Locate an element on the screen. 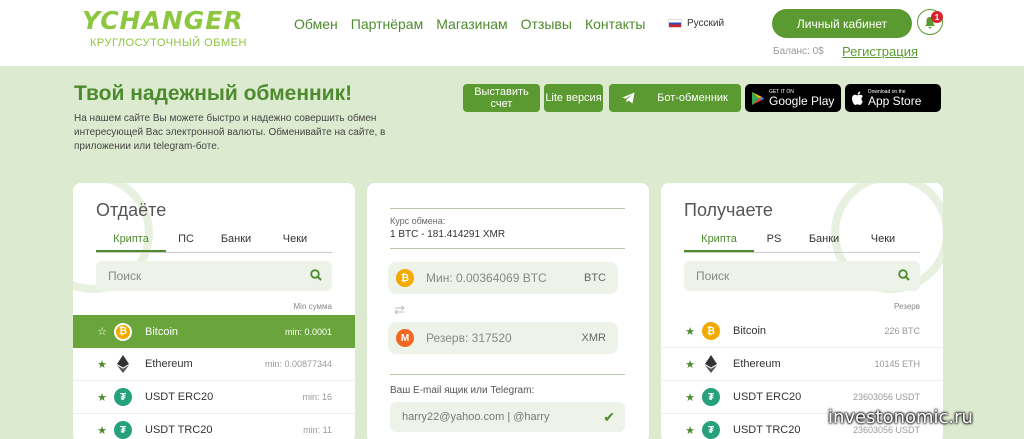  email-label: Ваш E-mail ящик или Telegram: is located at coordinates (462, 390).